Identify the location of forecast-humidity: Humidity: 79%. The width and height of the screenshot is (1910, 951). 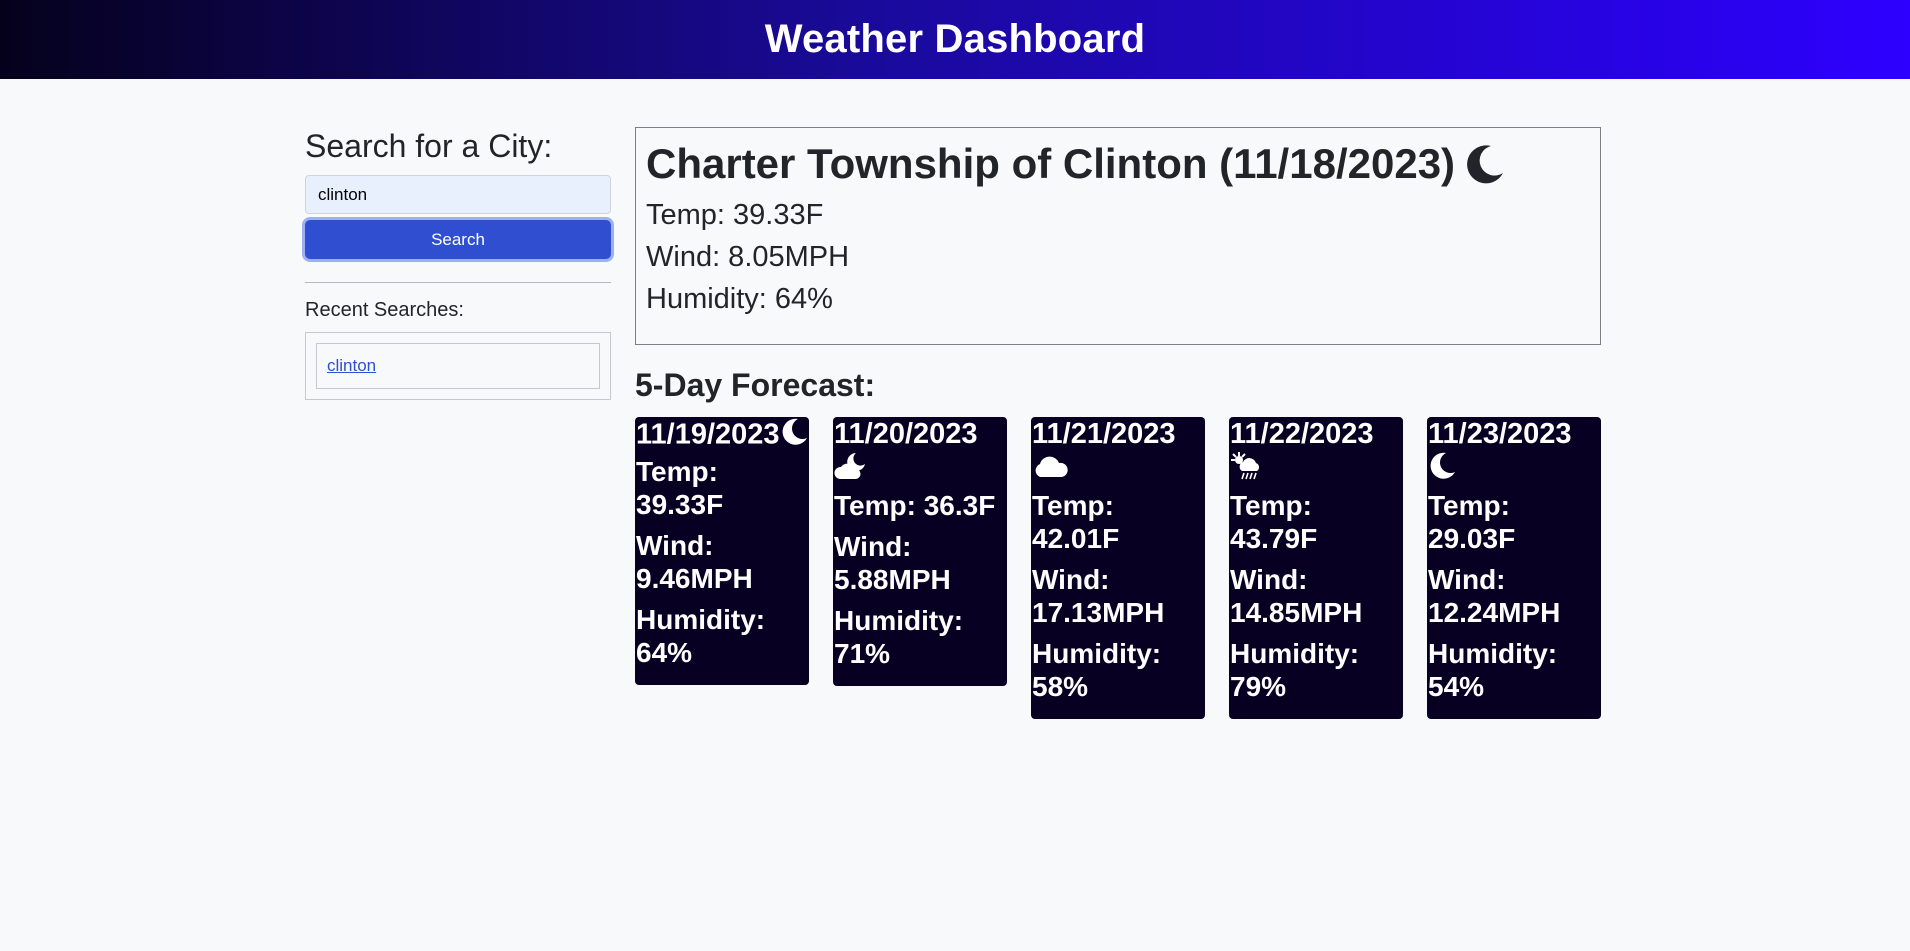
(1295, 670).